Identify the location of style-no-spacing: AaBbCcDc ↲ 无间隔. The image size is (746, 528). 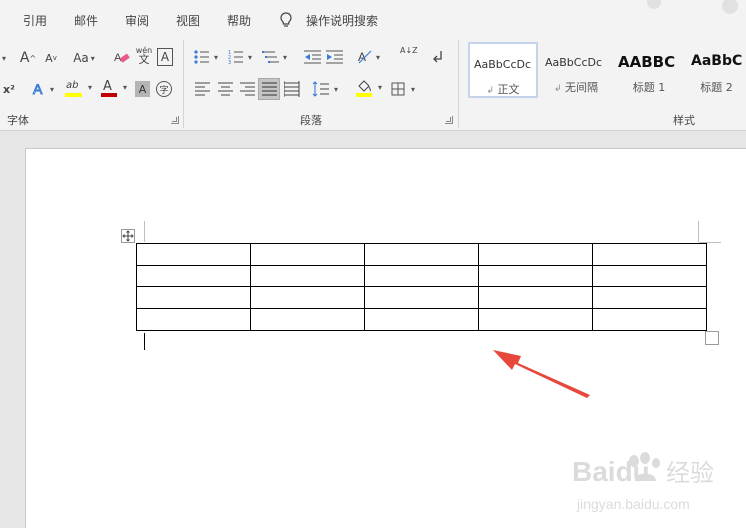
(576, 70).